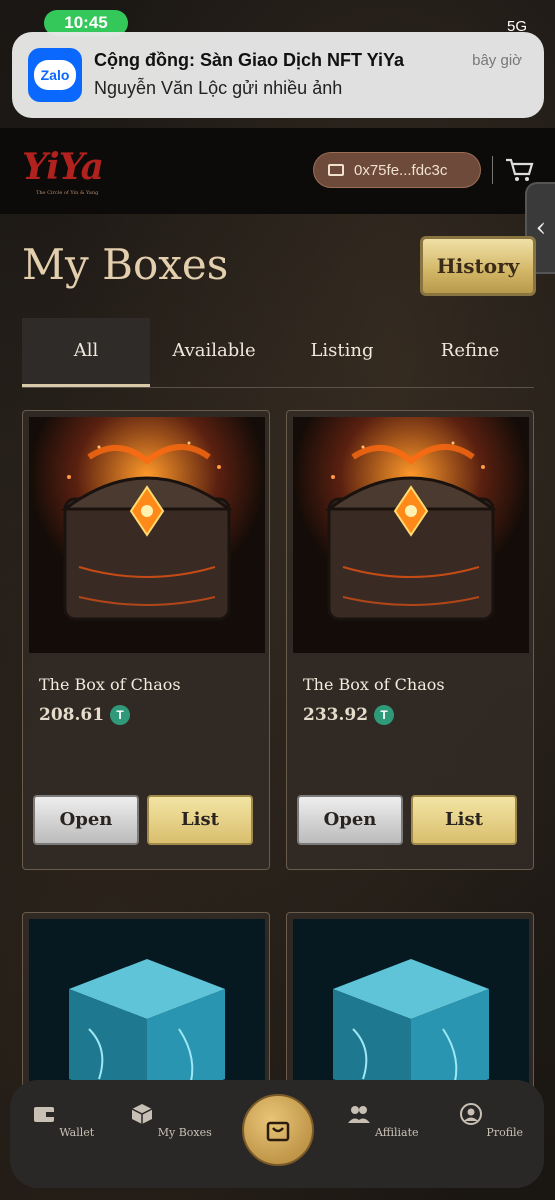  I want to click on wallet-address: 0x75fe...fdc3c, so click(401, 170).